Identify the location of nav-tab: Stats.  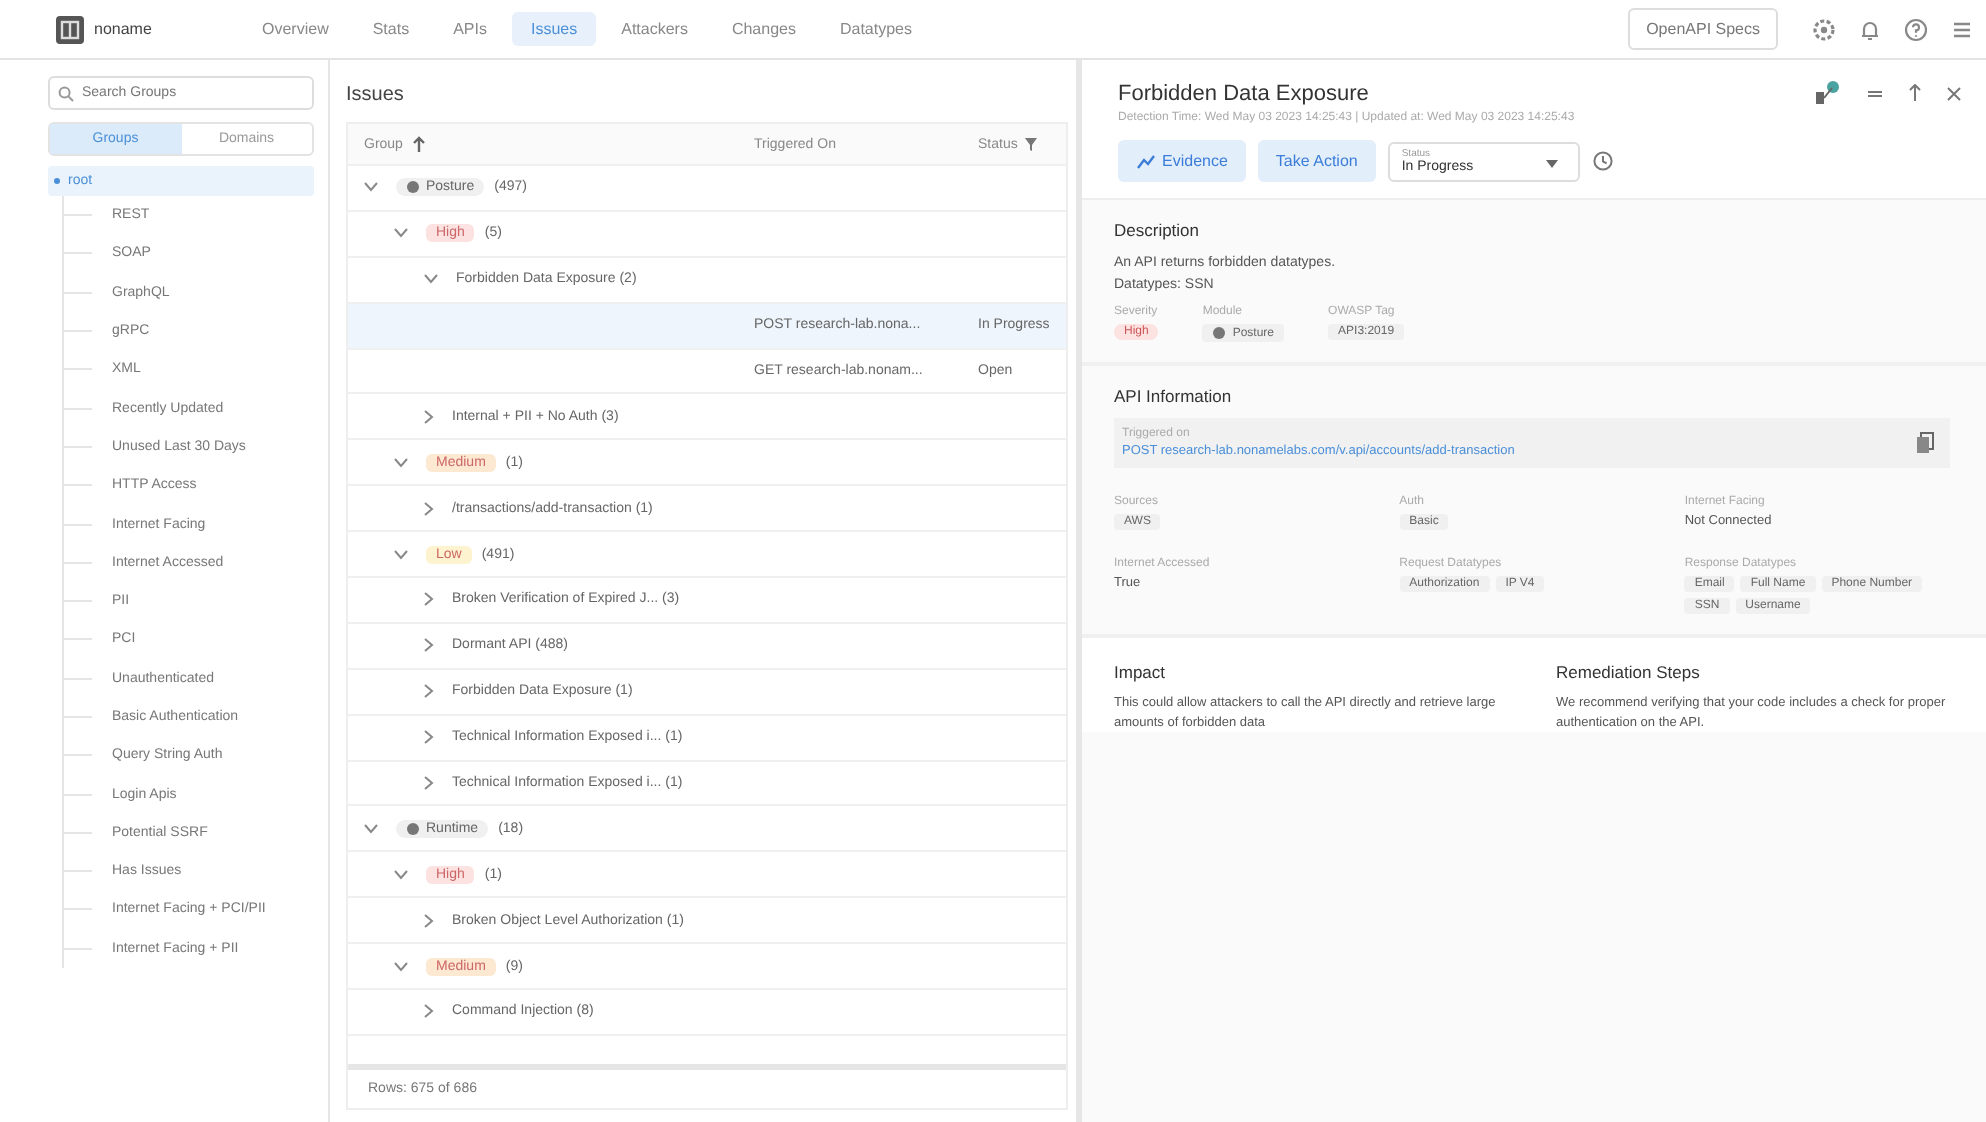
(391, 29).